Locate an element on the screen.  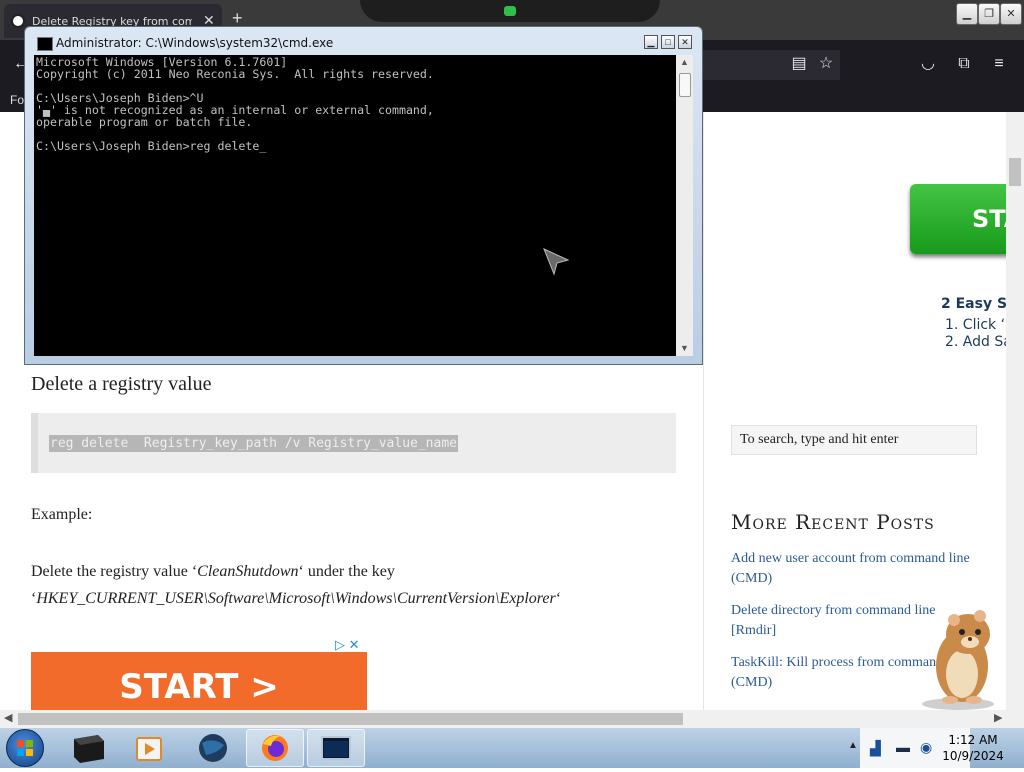
start-button is located at coordinates (25, 748).